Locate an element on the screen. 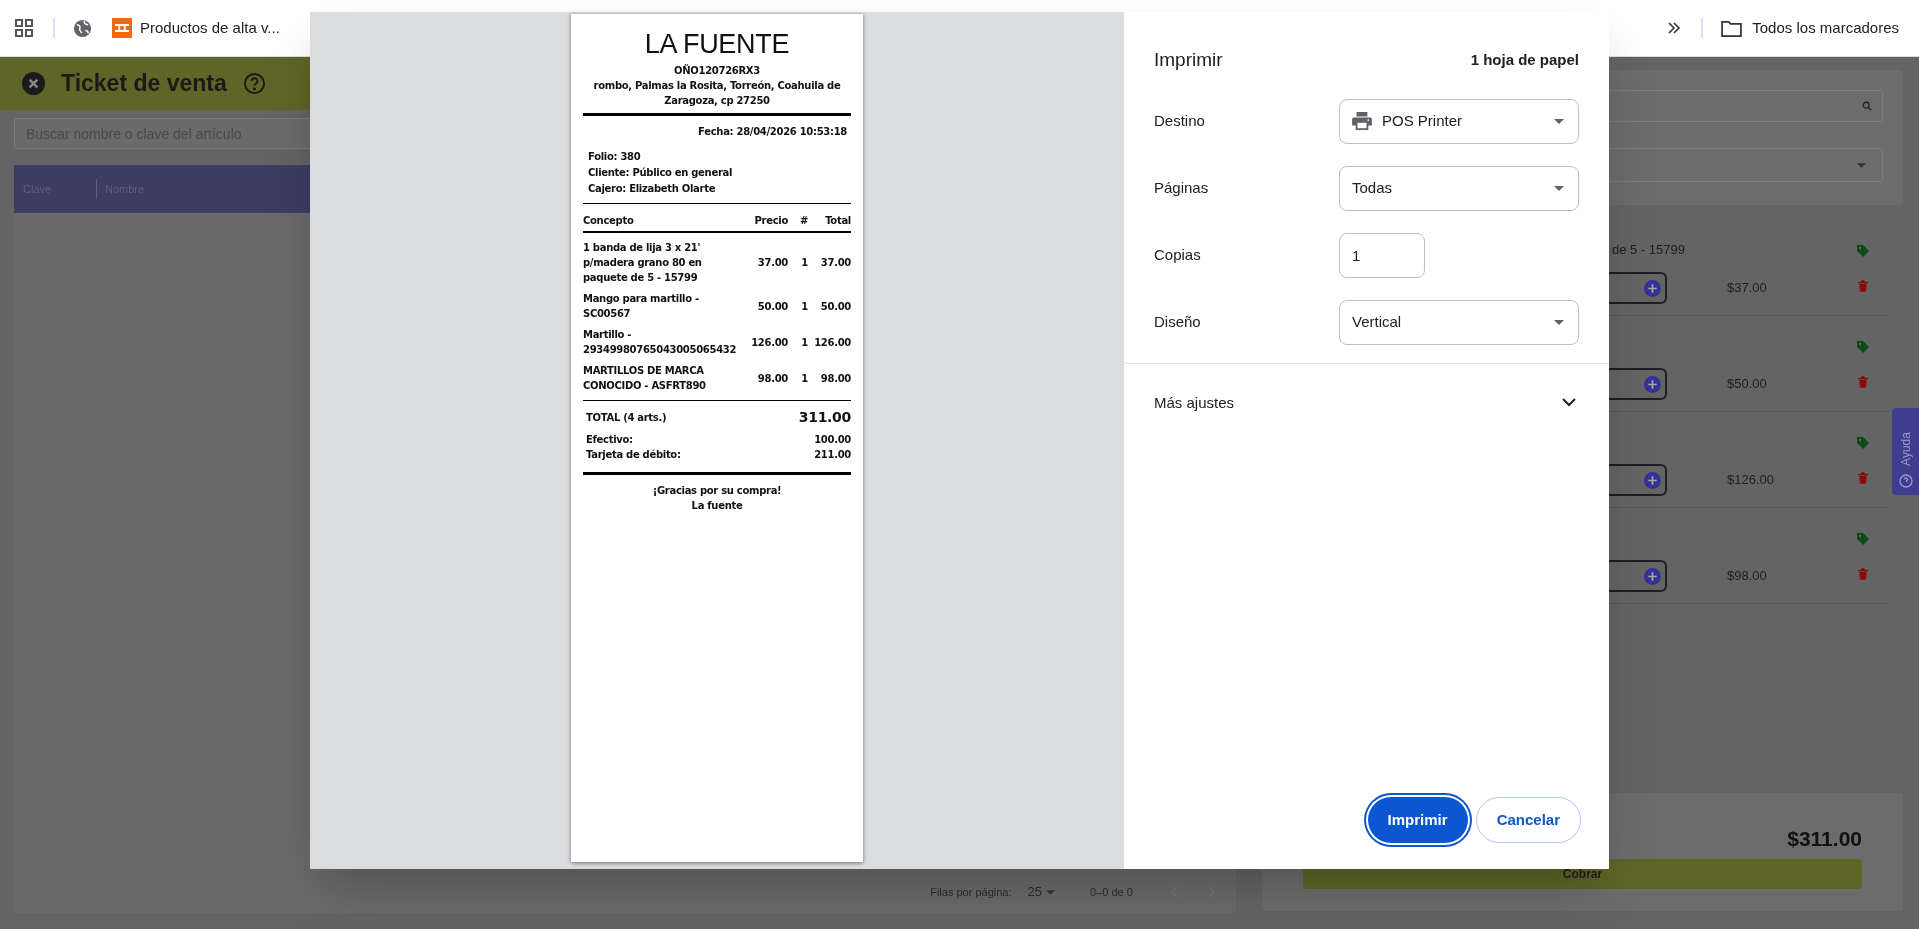 The image size is (1919, 929). item-total: 126.00 is located at coordinates (832, 342).